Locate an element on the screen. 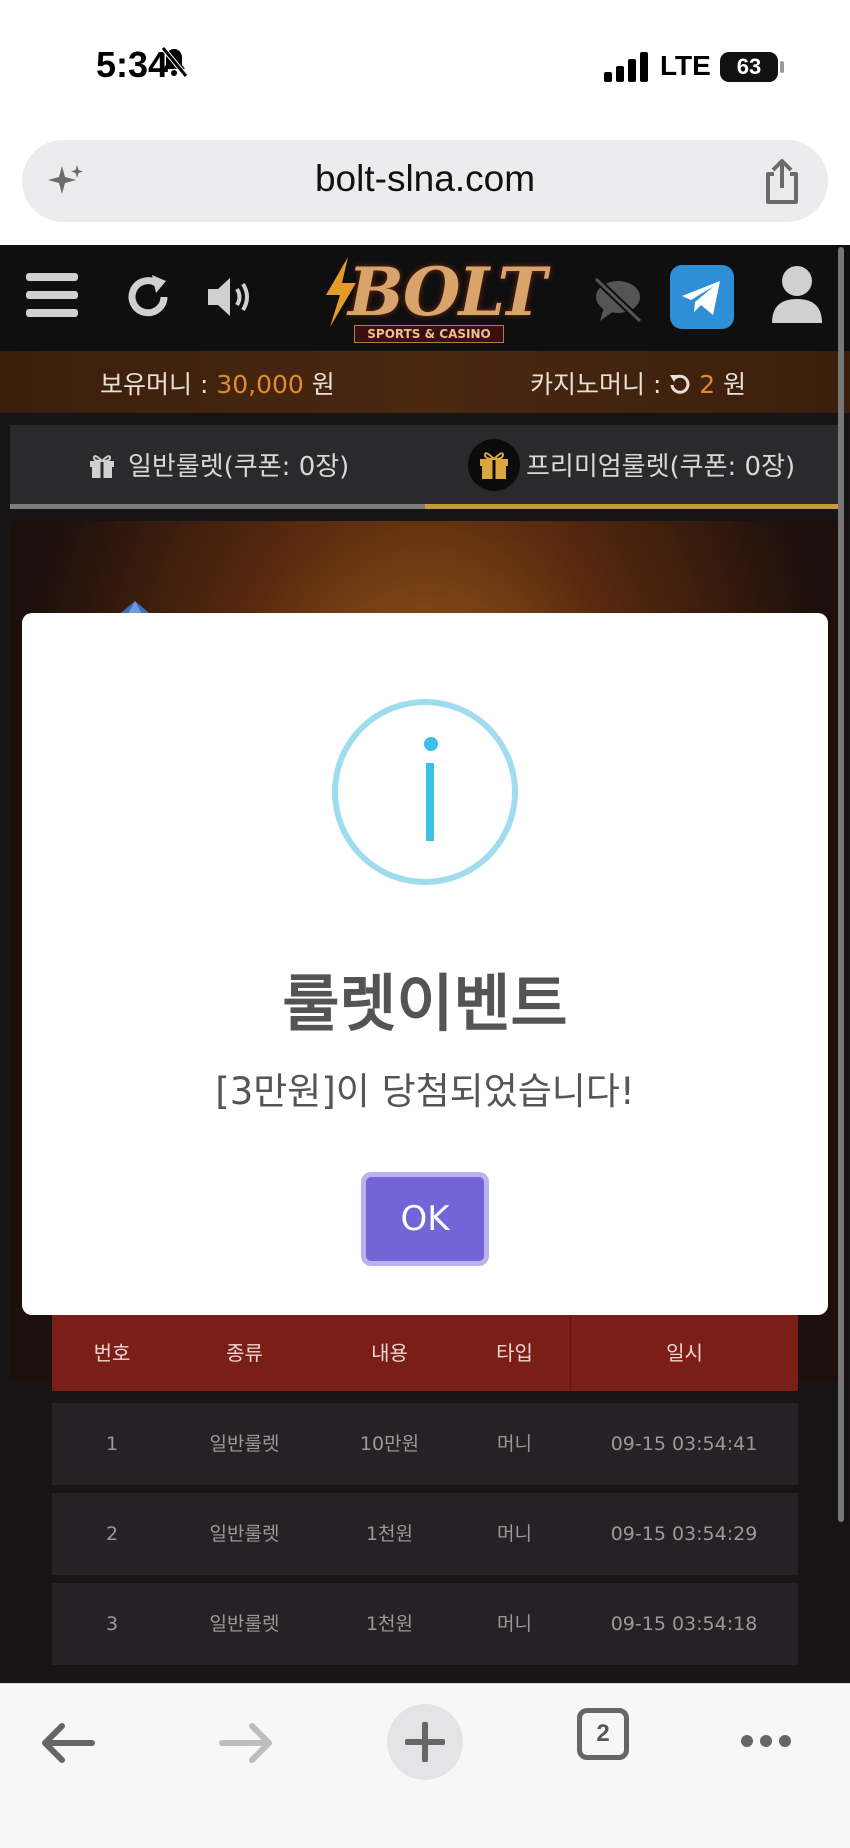 The height and width of the screenshot is (1848, 850). back-icon is located at coordinates (68, 1743).